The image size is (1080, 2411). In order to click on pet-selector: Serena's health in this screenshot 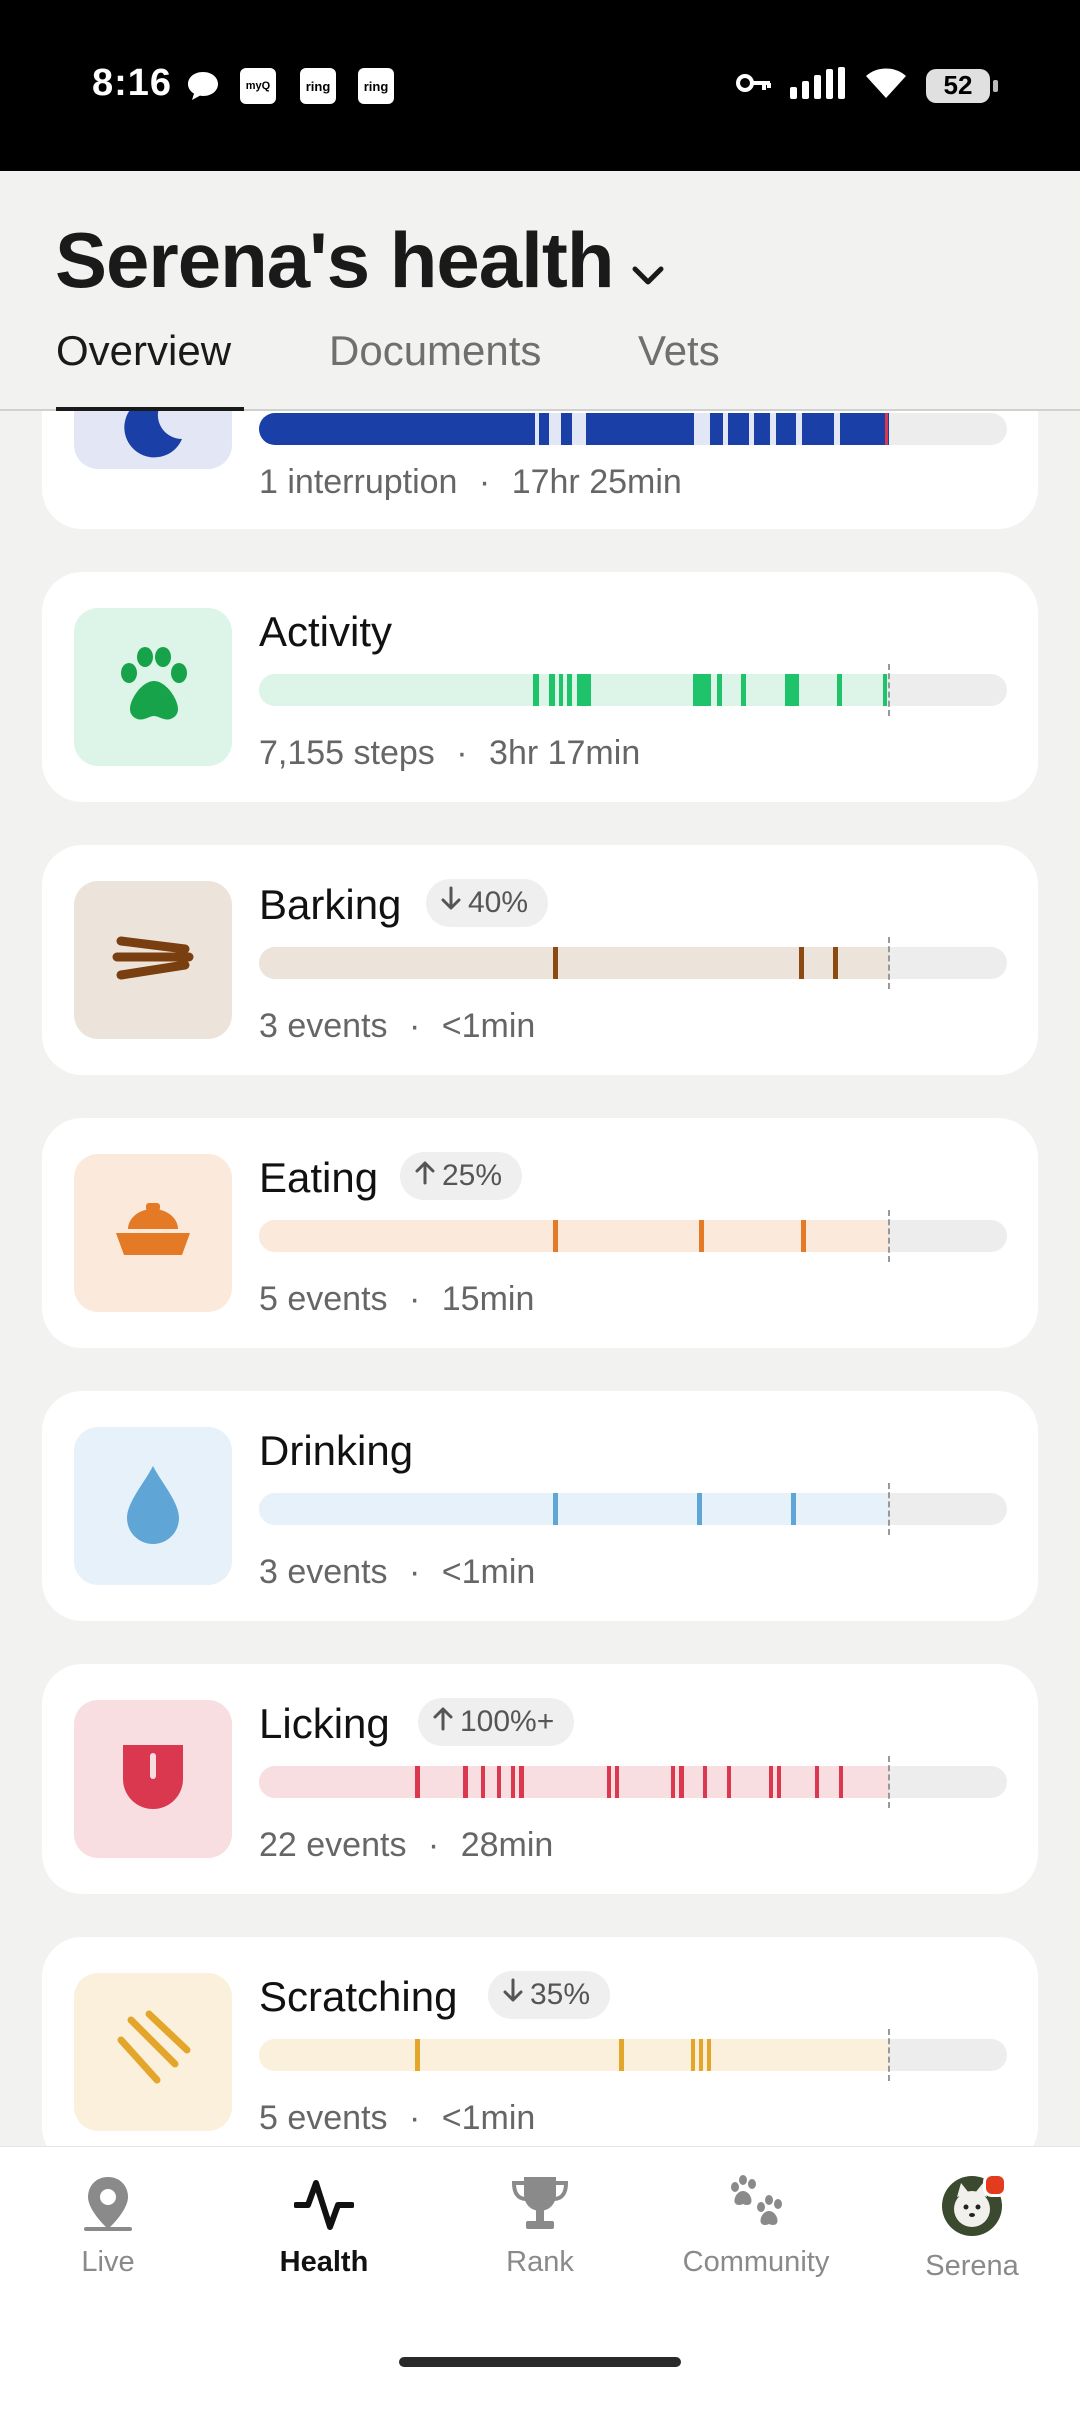, I will do `click(360, 260)`.